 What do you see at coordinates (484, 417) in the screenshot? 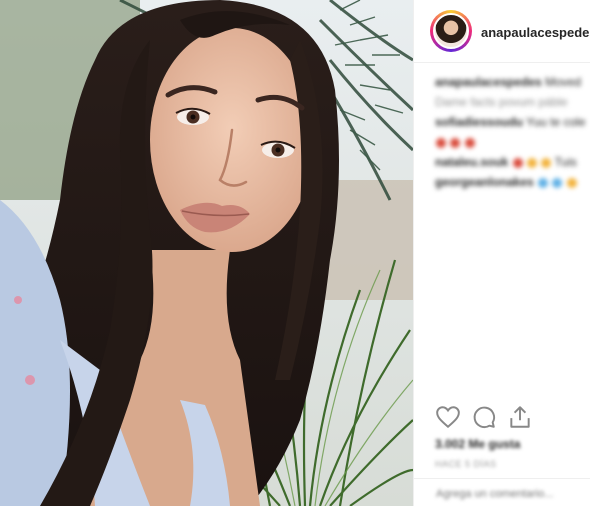
I see `comment-bubble-icon` at bounding box center [484, 417].